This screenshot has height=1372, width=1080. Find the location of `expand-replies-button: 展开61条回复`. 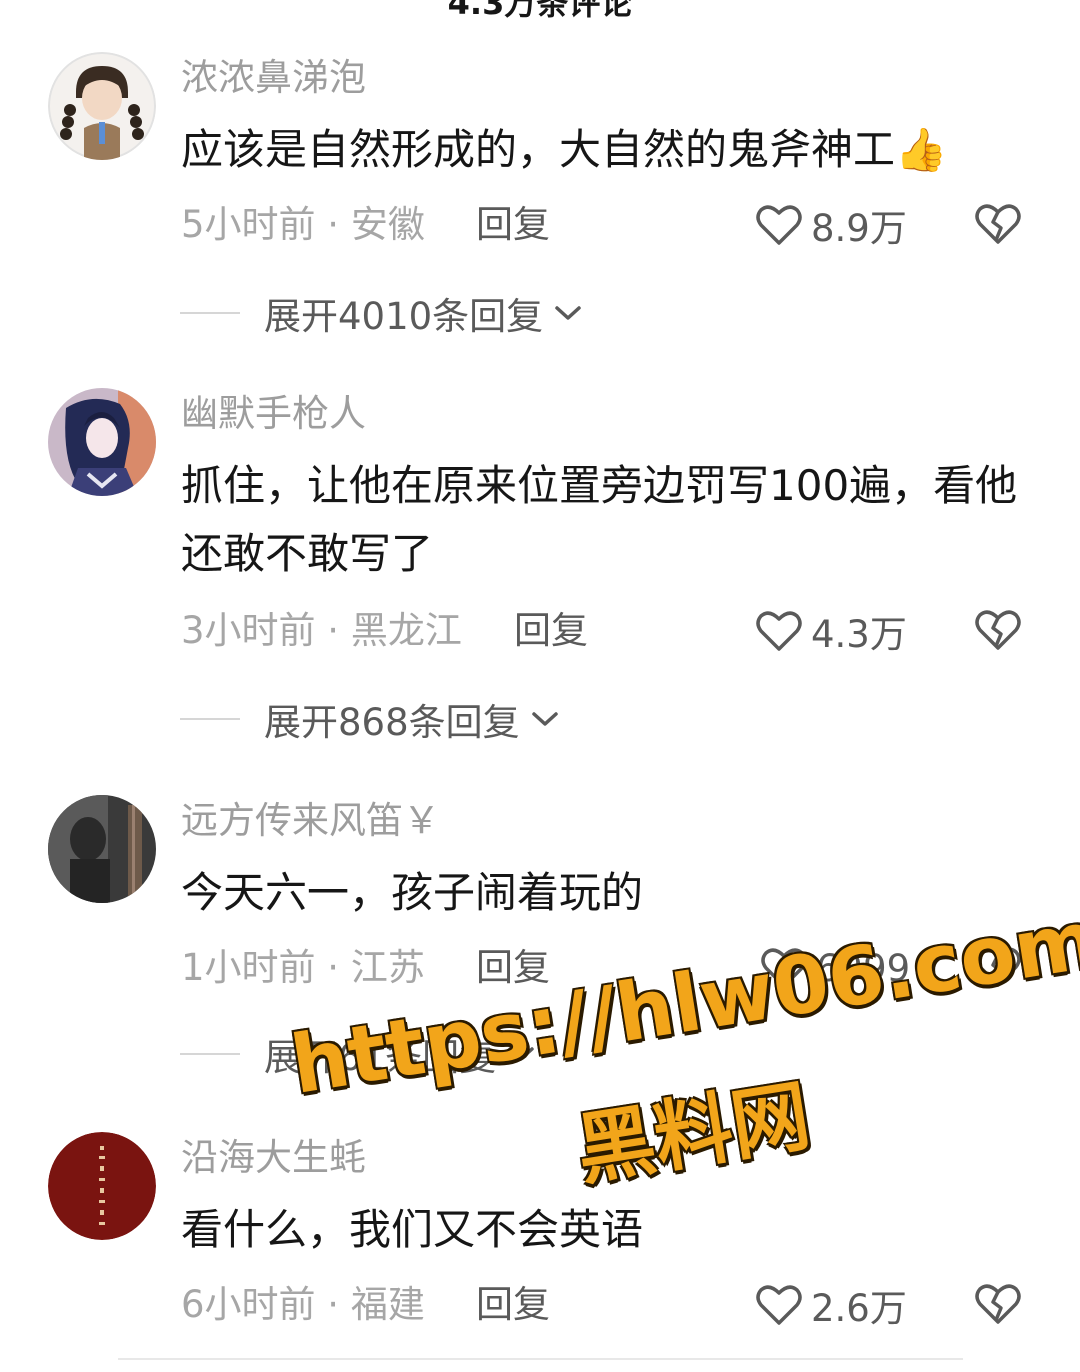

expand-replies-button: 展开61条回复 is located at coordinates (358, 1054).